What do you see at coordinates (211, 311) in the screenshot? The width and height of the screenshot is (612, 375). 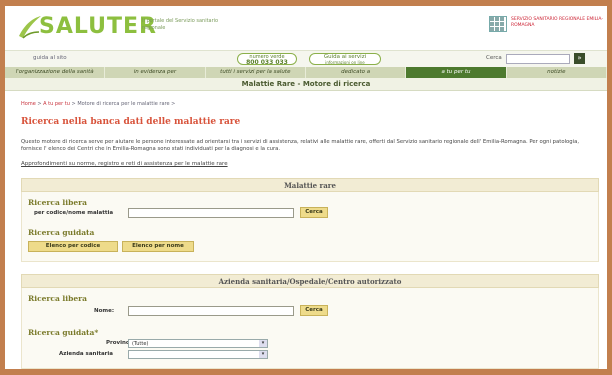 I see `azienda-nome-input` at bounding box center [211, 311].